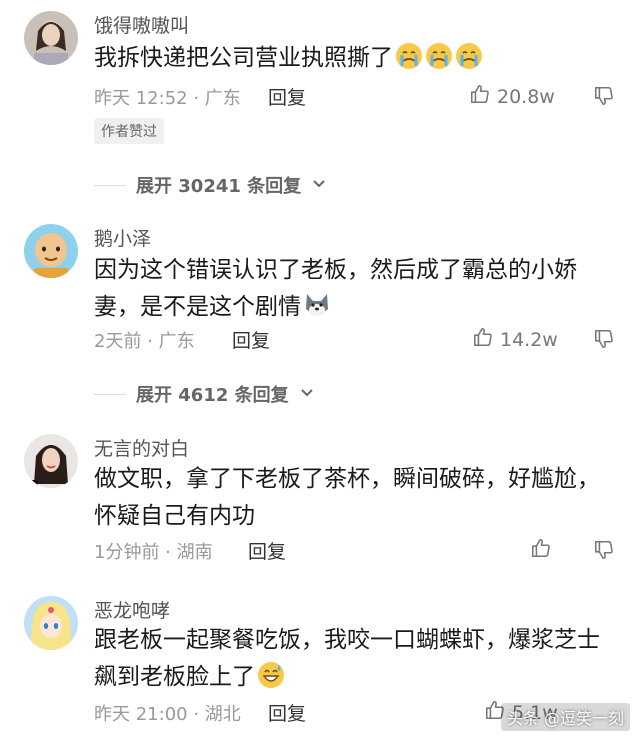  I want to click on comment-author-name: 恶龙咆哮, so click(132, 609).